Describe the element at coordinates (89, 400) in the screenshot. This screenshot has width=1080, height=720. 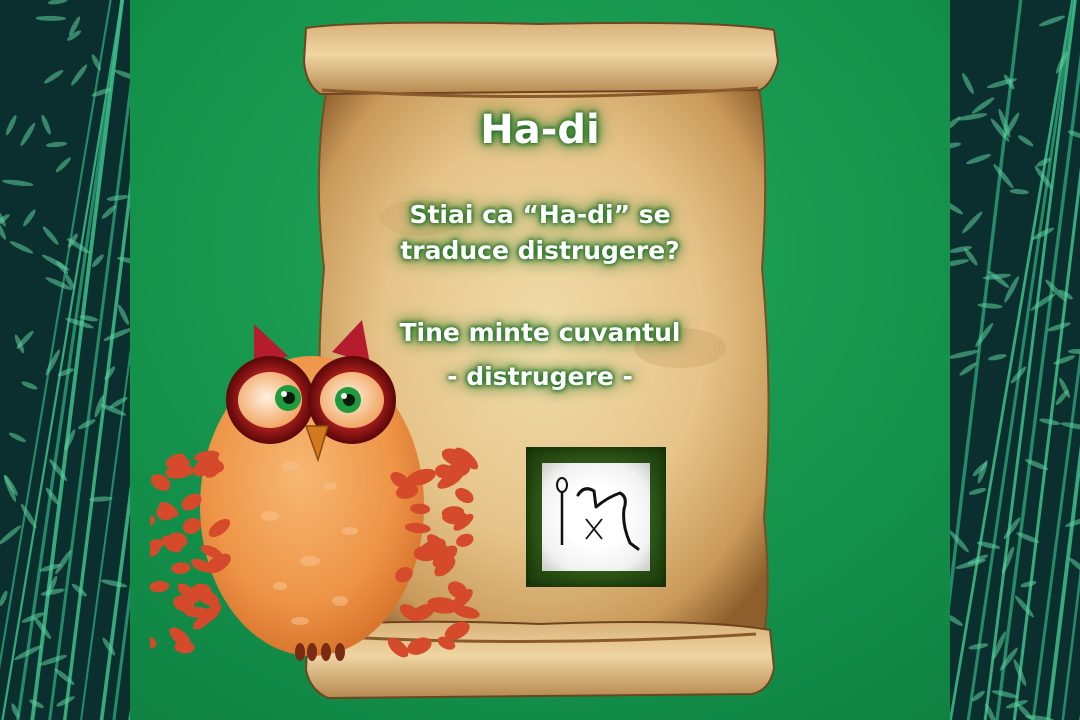
I see `bamboo-stalk` at that location.